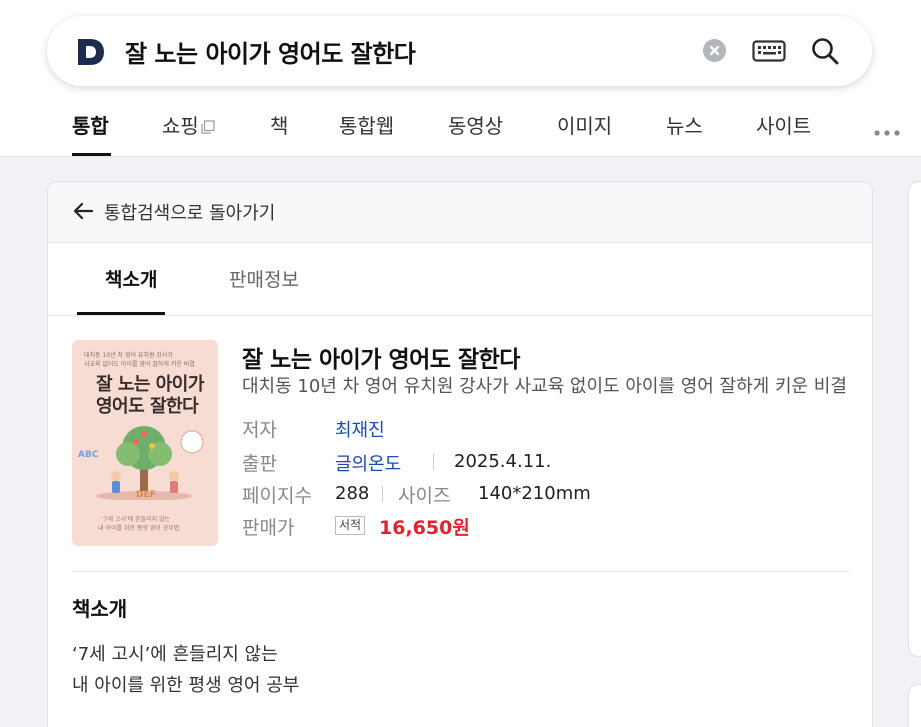  I want to click on pages-label: 페이지수, so click(277, 496).